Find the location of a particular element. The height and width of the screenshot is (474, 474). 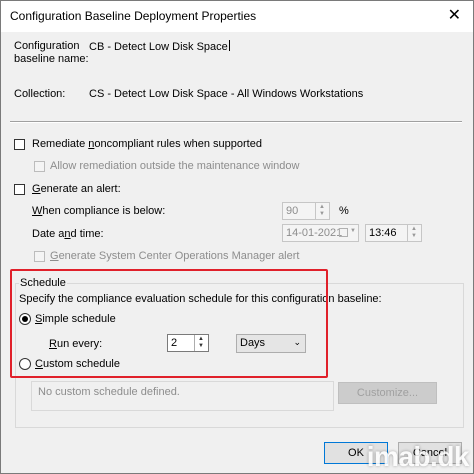

compliance-spinner: ▲ ▼ is located at coordinates (322, 211).